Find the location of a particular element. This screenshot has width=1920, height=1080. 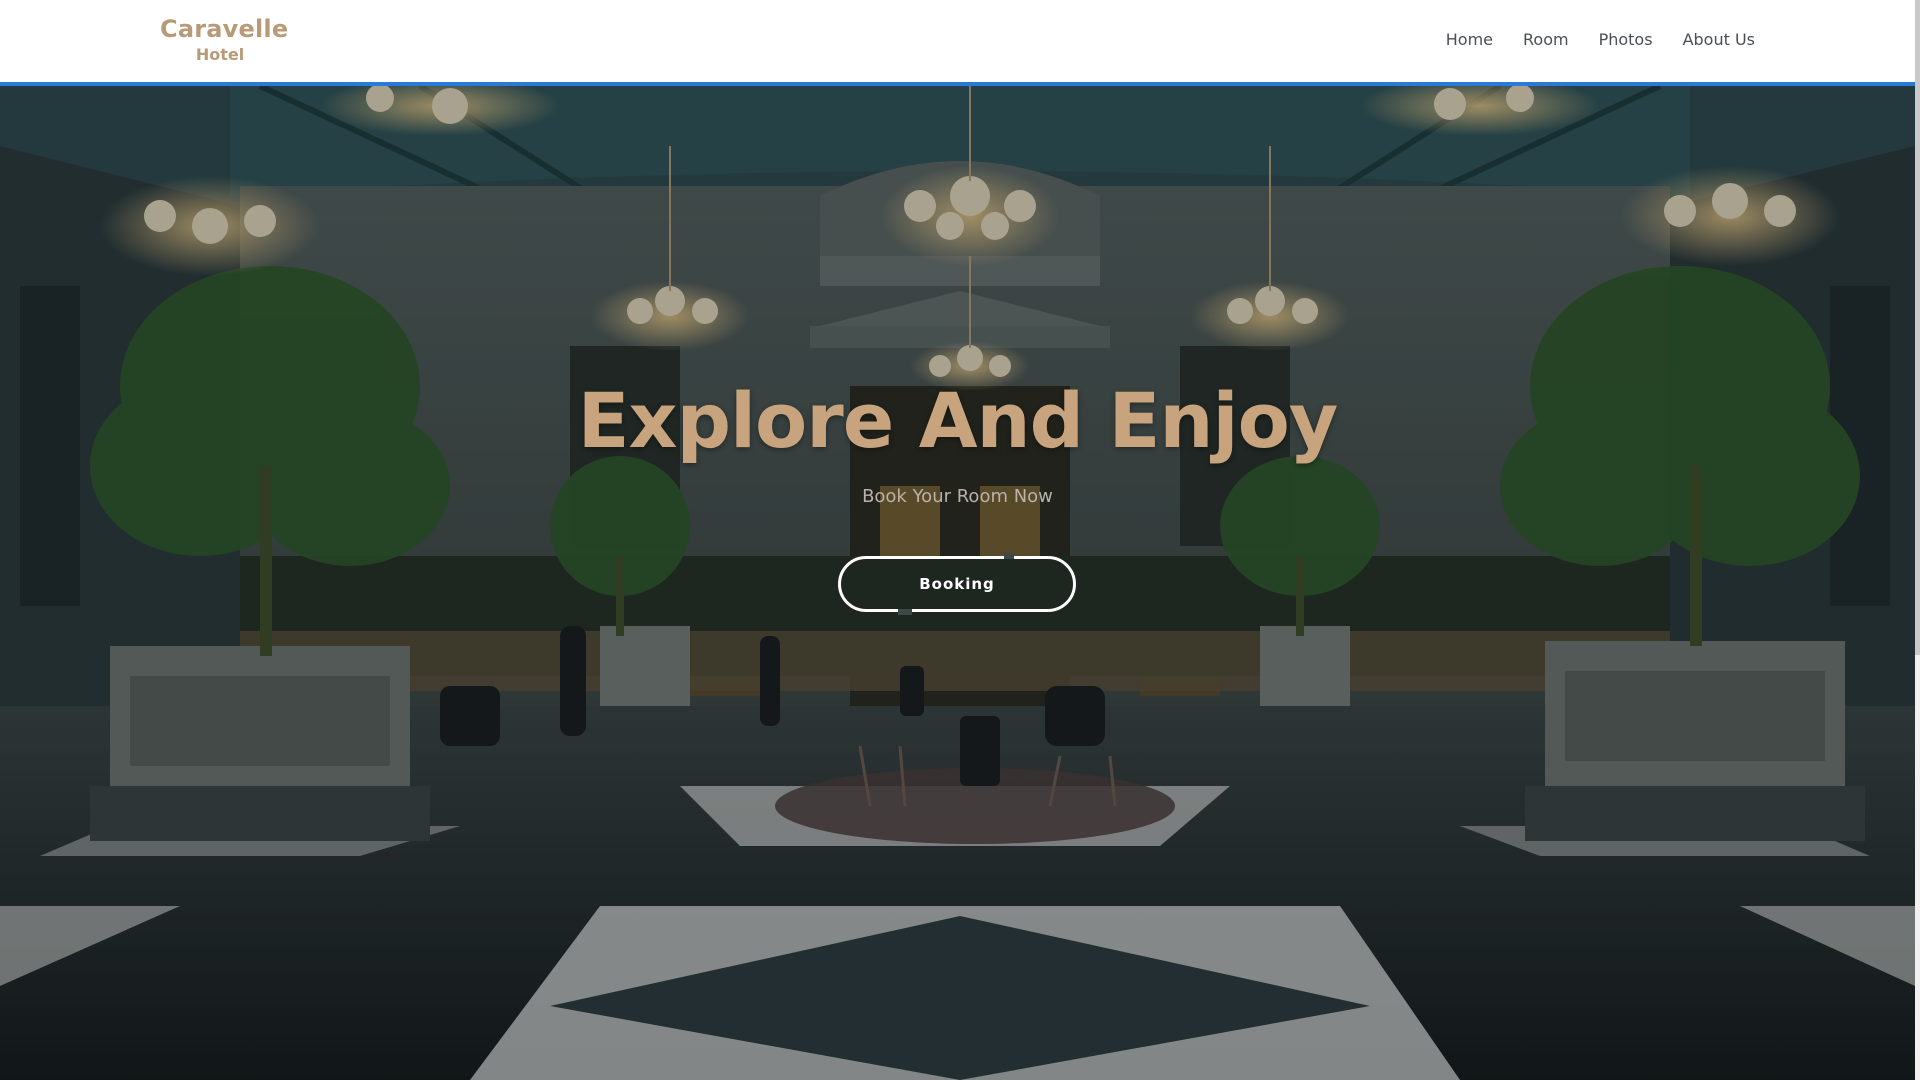

booking-button: Booking is located at coordinates (957, 584).